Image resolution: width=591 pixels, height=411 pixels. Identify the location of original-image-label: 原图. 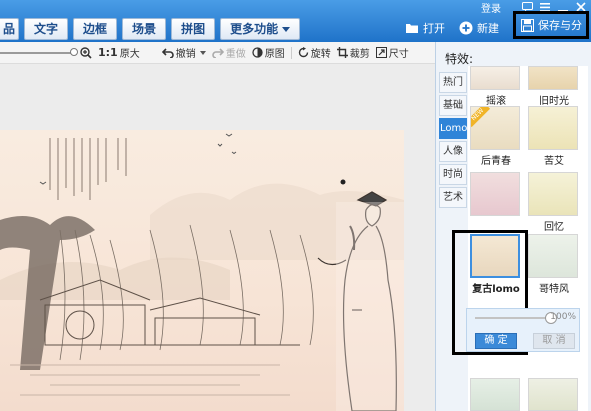
(274, 54).